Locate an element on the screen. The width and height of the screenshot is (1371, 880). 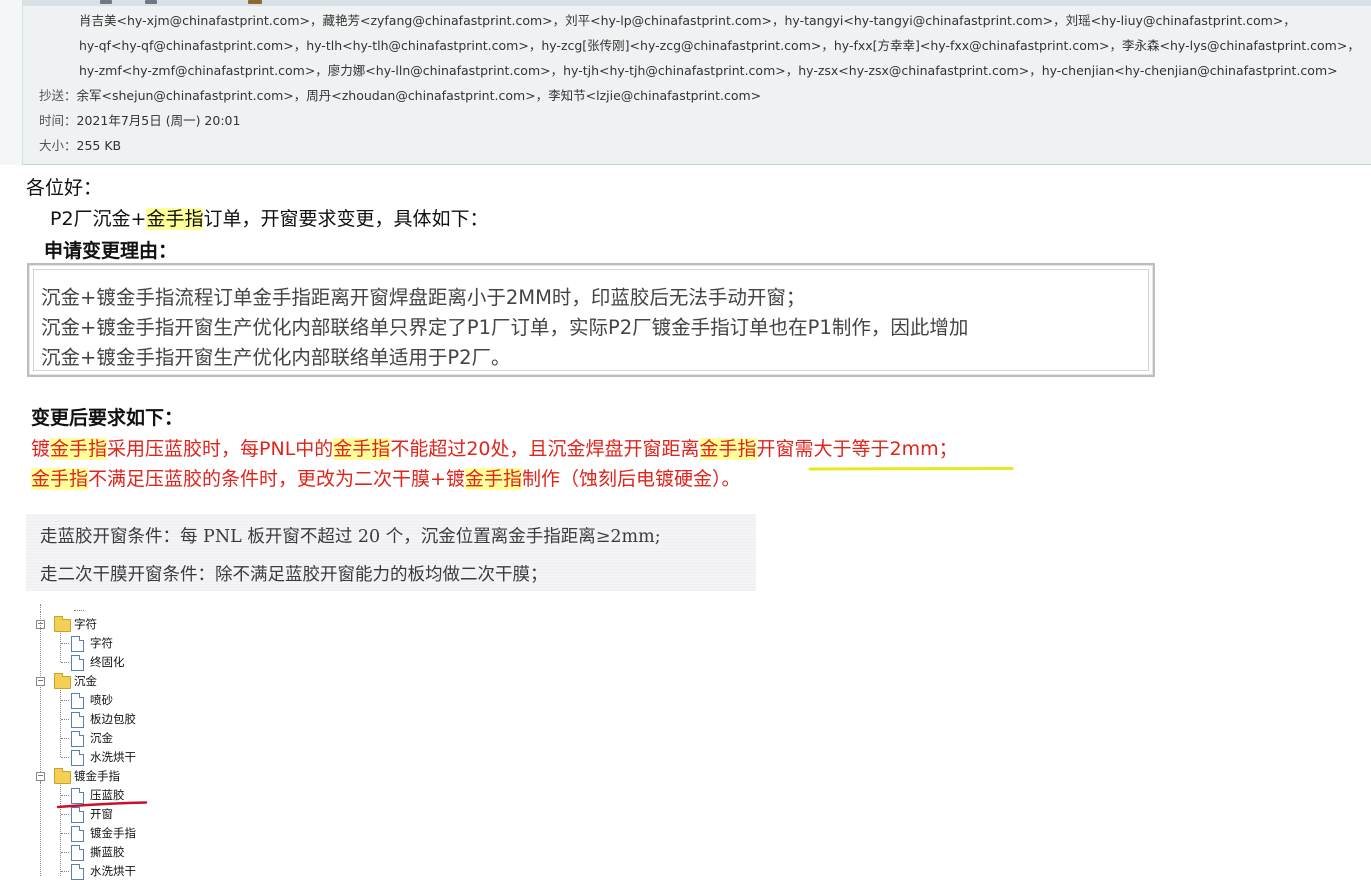
size-row: 大小：255 KB is located at coordinates (80, 146).